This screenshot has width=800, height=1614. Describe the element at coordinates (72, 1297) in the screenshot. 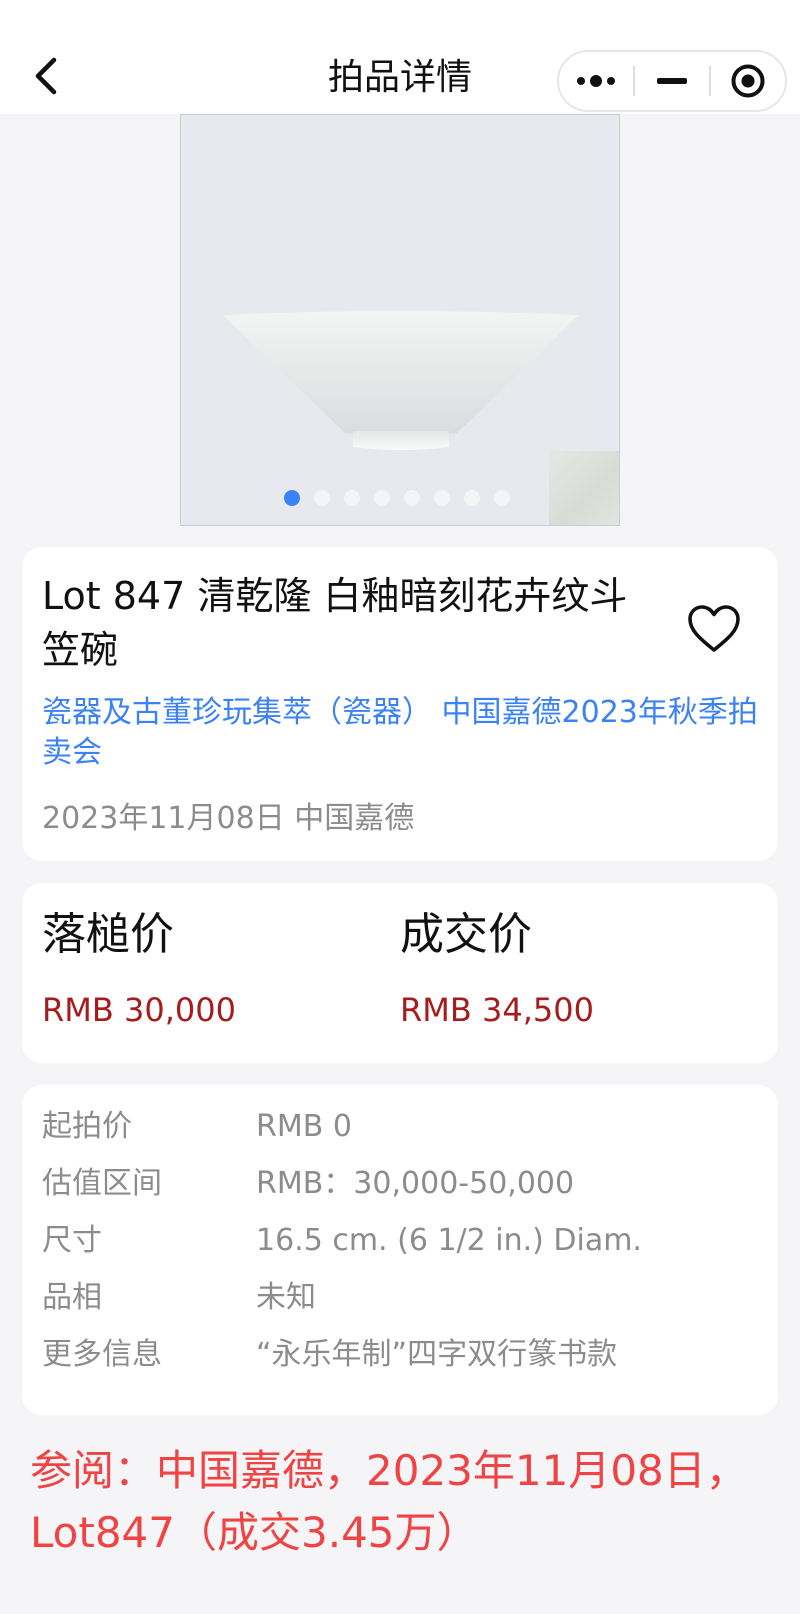

I see `info-key: 品相` at that location.